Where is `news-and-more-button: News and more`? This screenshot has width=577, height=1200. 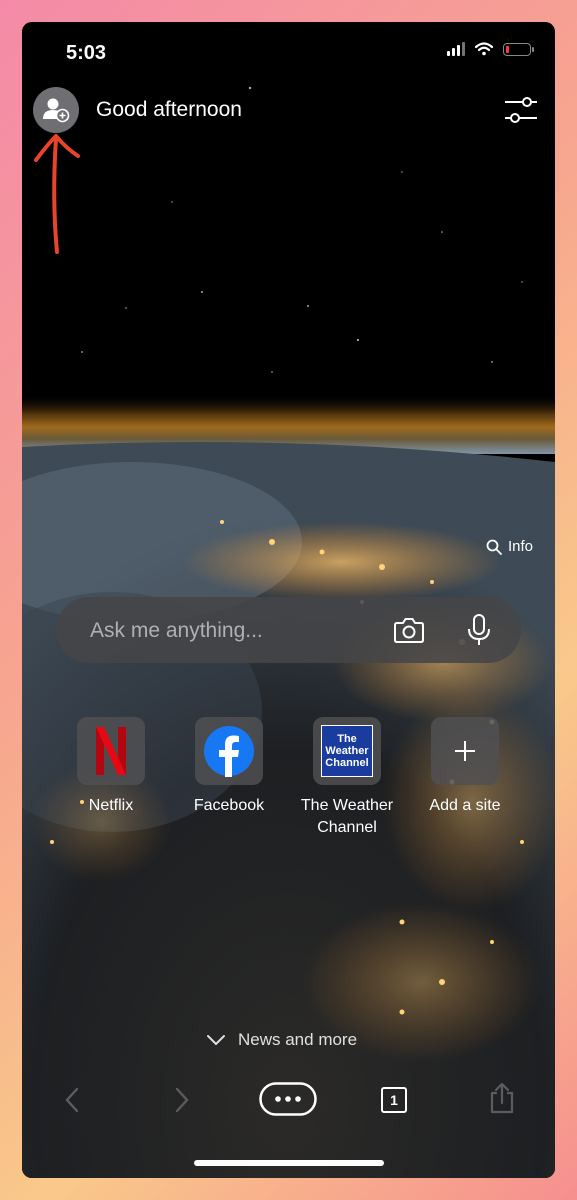 news-and-more-button: News and more is located at coordinates (281, 1040).